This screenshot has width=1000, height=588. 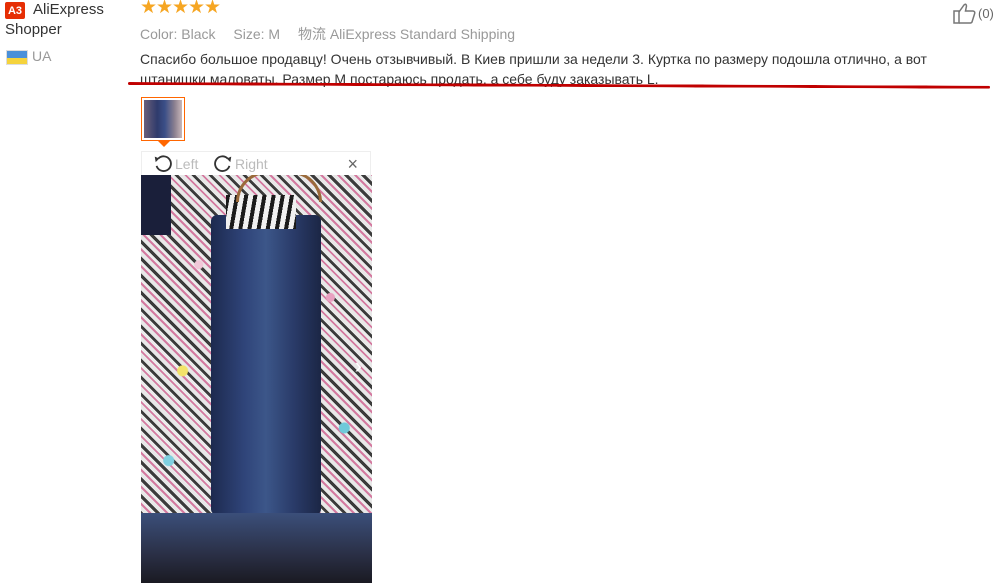 I want to click on user-name: AliExpress Shopper, so click(x=54, y=19).